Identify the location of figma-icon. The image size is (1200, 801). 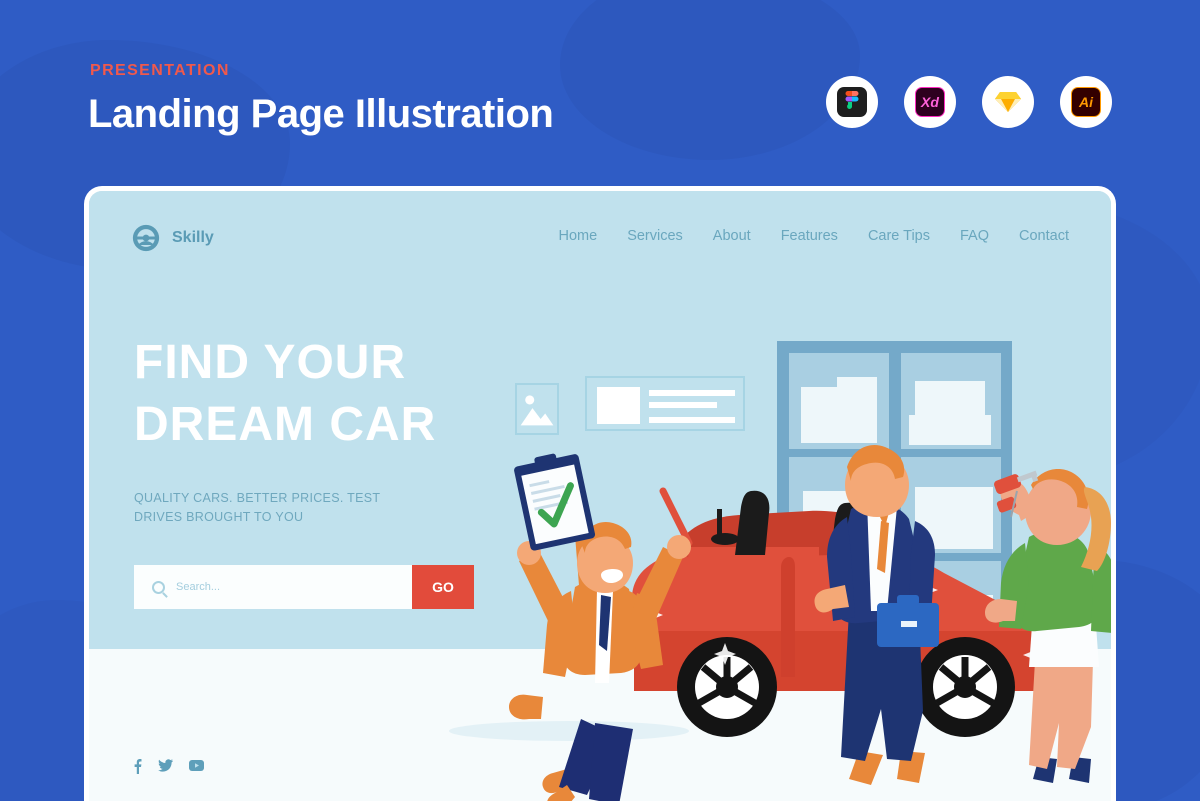
(852, 102).